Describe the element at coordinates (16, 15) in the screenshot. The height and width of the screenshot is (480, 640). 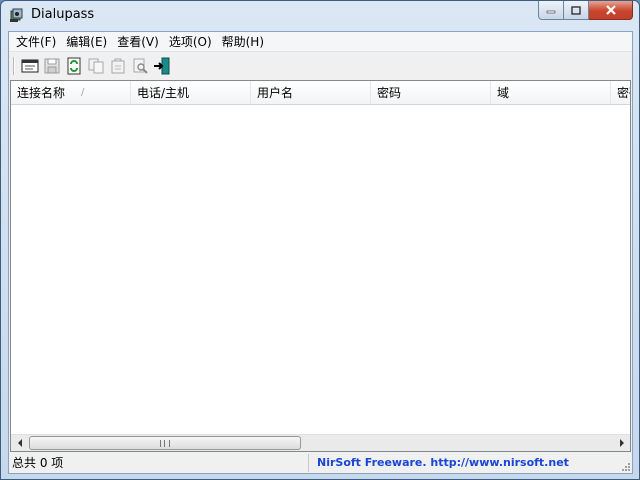
I see `dialup-app-icon` at that location.